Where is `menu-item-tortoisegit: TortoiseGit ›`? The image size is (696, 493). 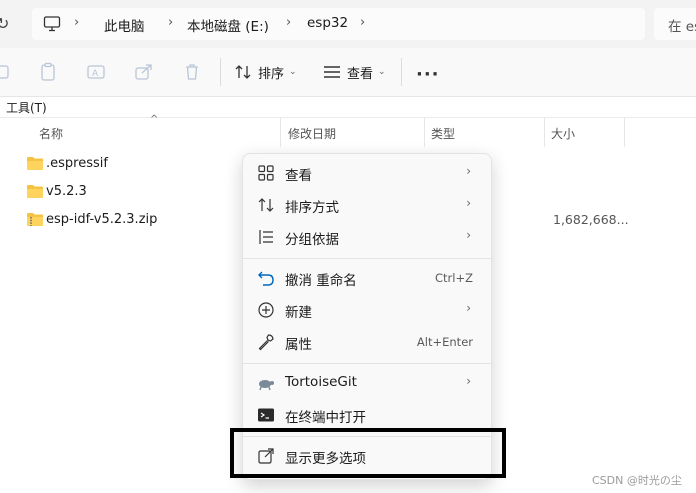 menu-item-tortoisegit: TortoiseGit › is located at coordinates (367, 383).